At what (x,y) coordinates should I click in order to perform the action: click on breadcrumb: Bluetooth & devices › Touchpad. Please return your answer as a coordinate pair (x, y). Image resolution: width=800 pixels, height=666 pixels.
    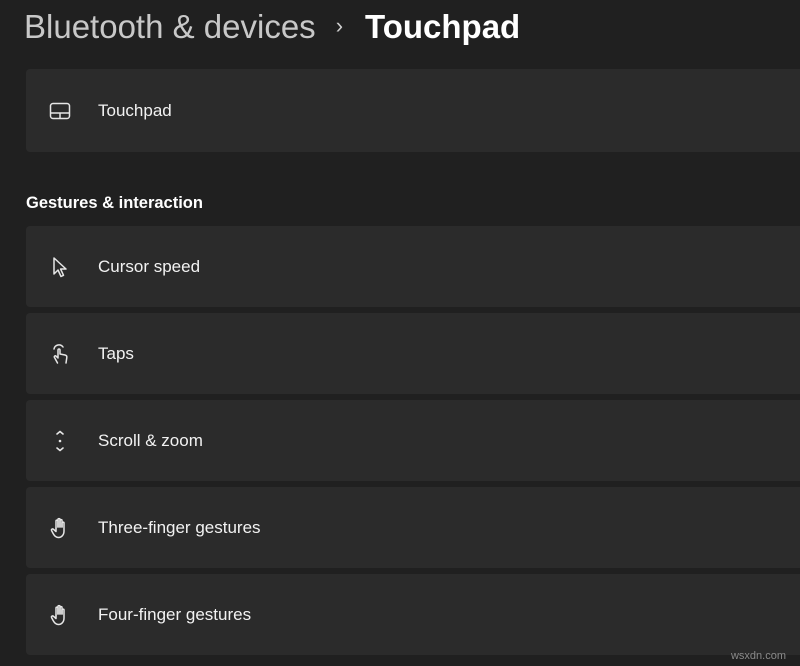
    Looking at the image, I should click on (272, 27).